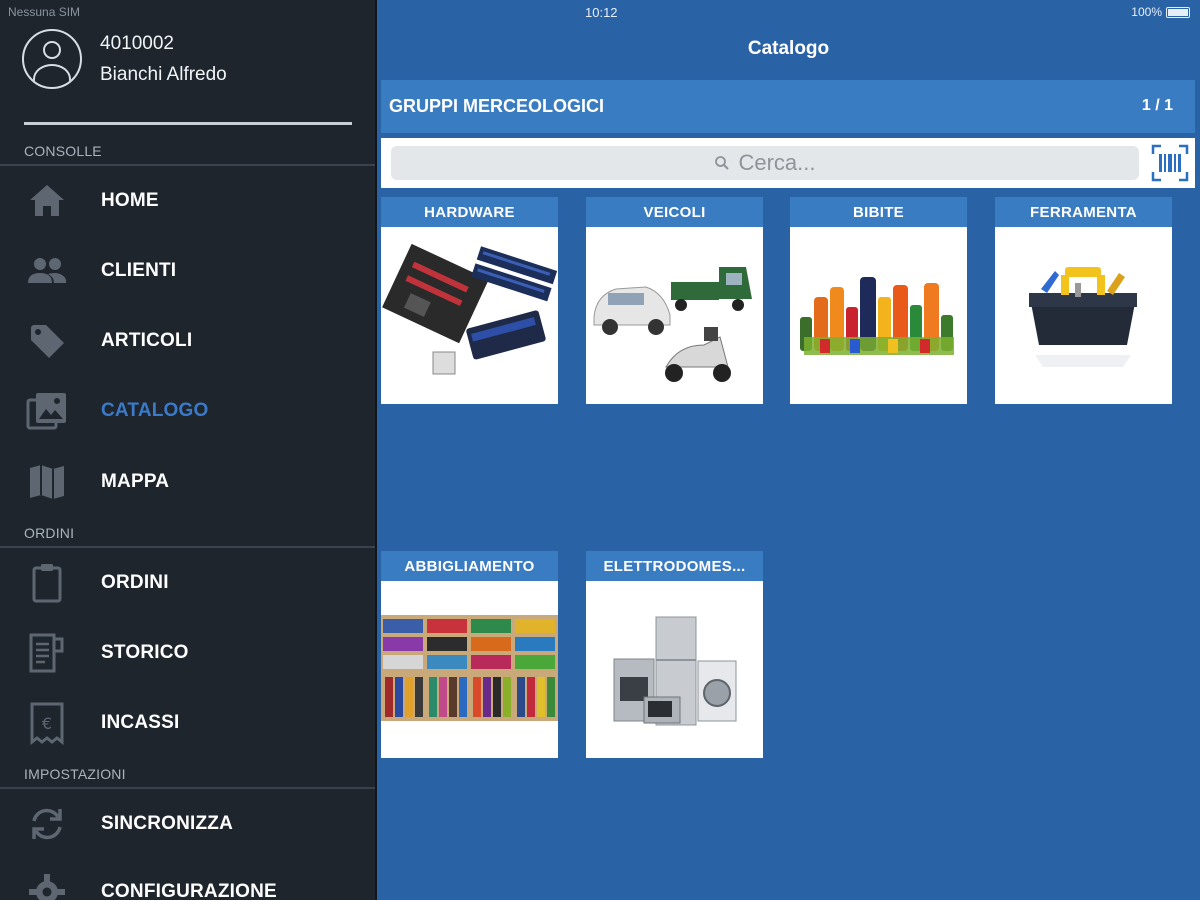 The image size is (1200, 900). What do you see at coordinates (124, 59) in the screenshot?
I see `user-profile: 4010002 Bianchi Alfredo` at bounding box center [124, 59].